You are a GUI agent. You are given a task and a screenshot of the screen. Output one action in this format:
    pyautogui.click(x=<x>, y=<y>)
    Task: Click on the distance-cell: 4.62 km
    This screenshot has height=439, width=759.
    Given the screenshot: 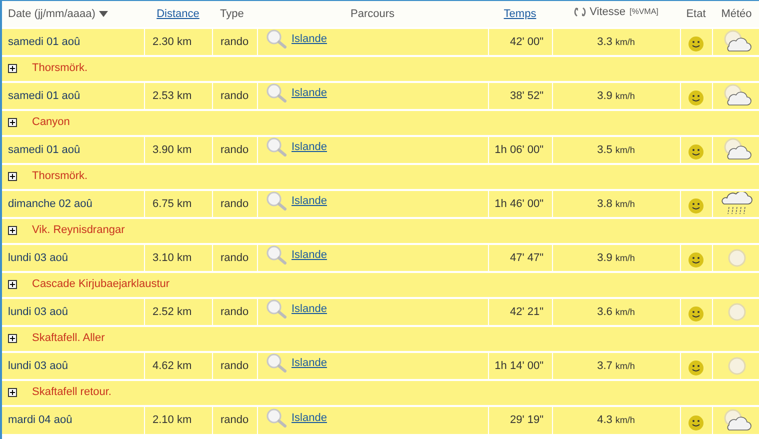 What is the action you would take?
    pyautogui.click(x=172, y=366)
    